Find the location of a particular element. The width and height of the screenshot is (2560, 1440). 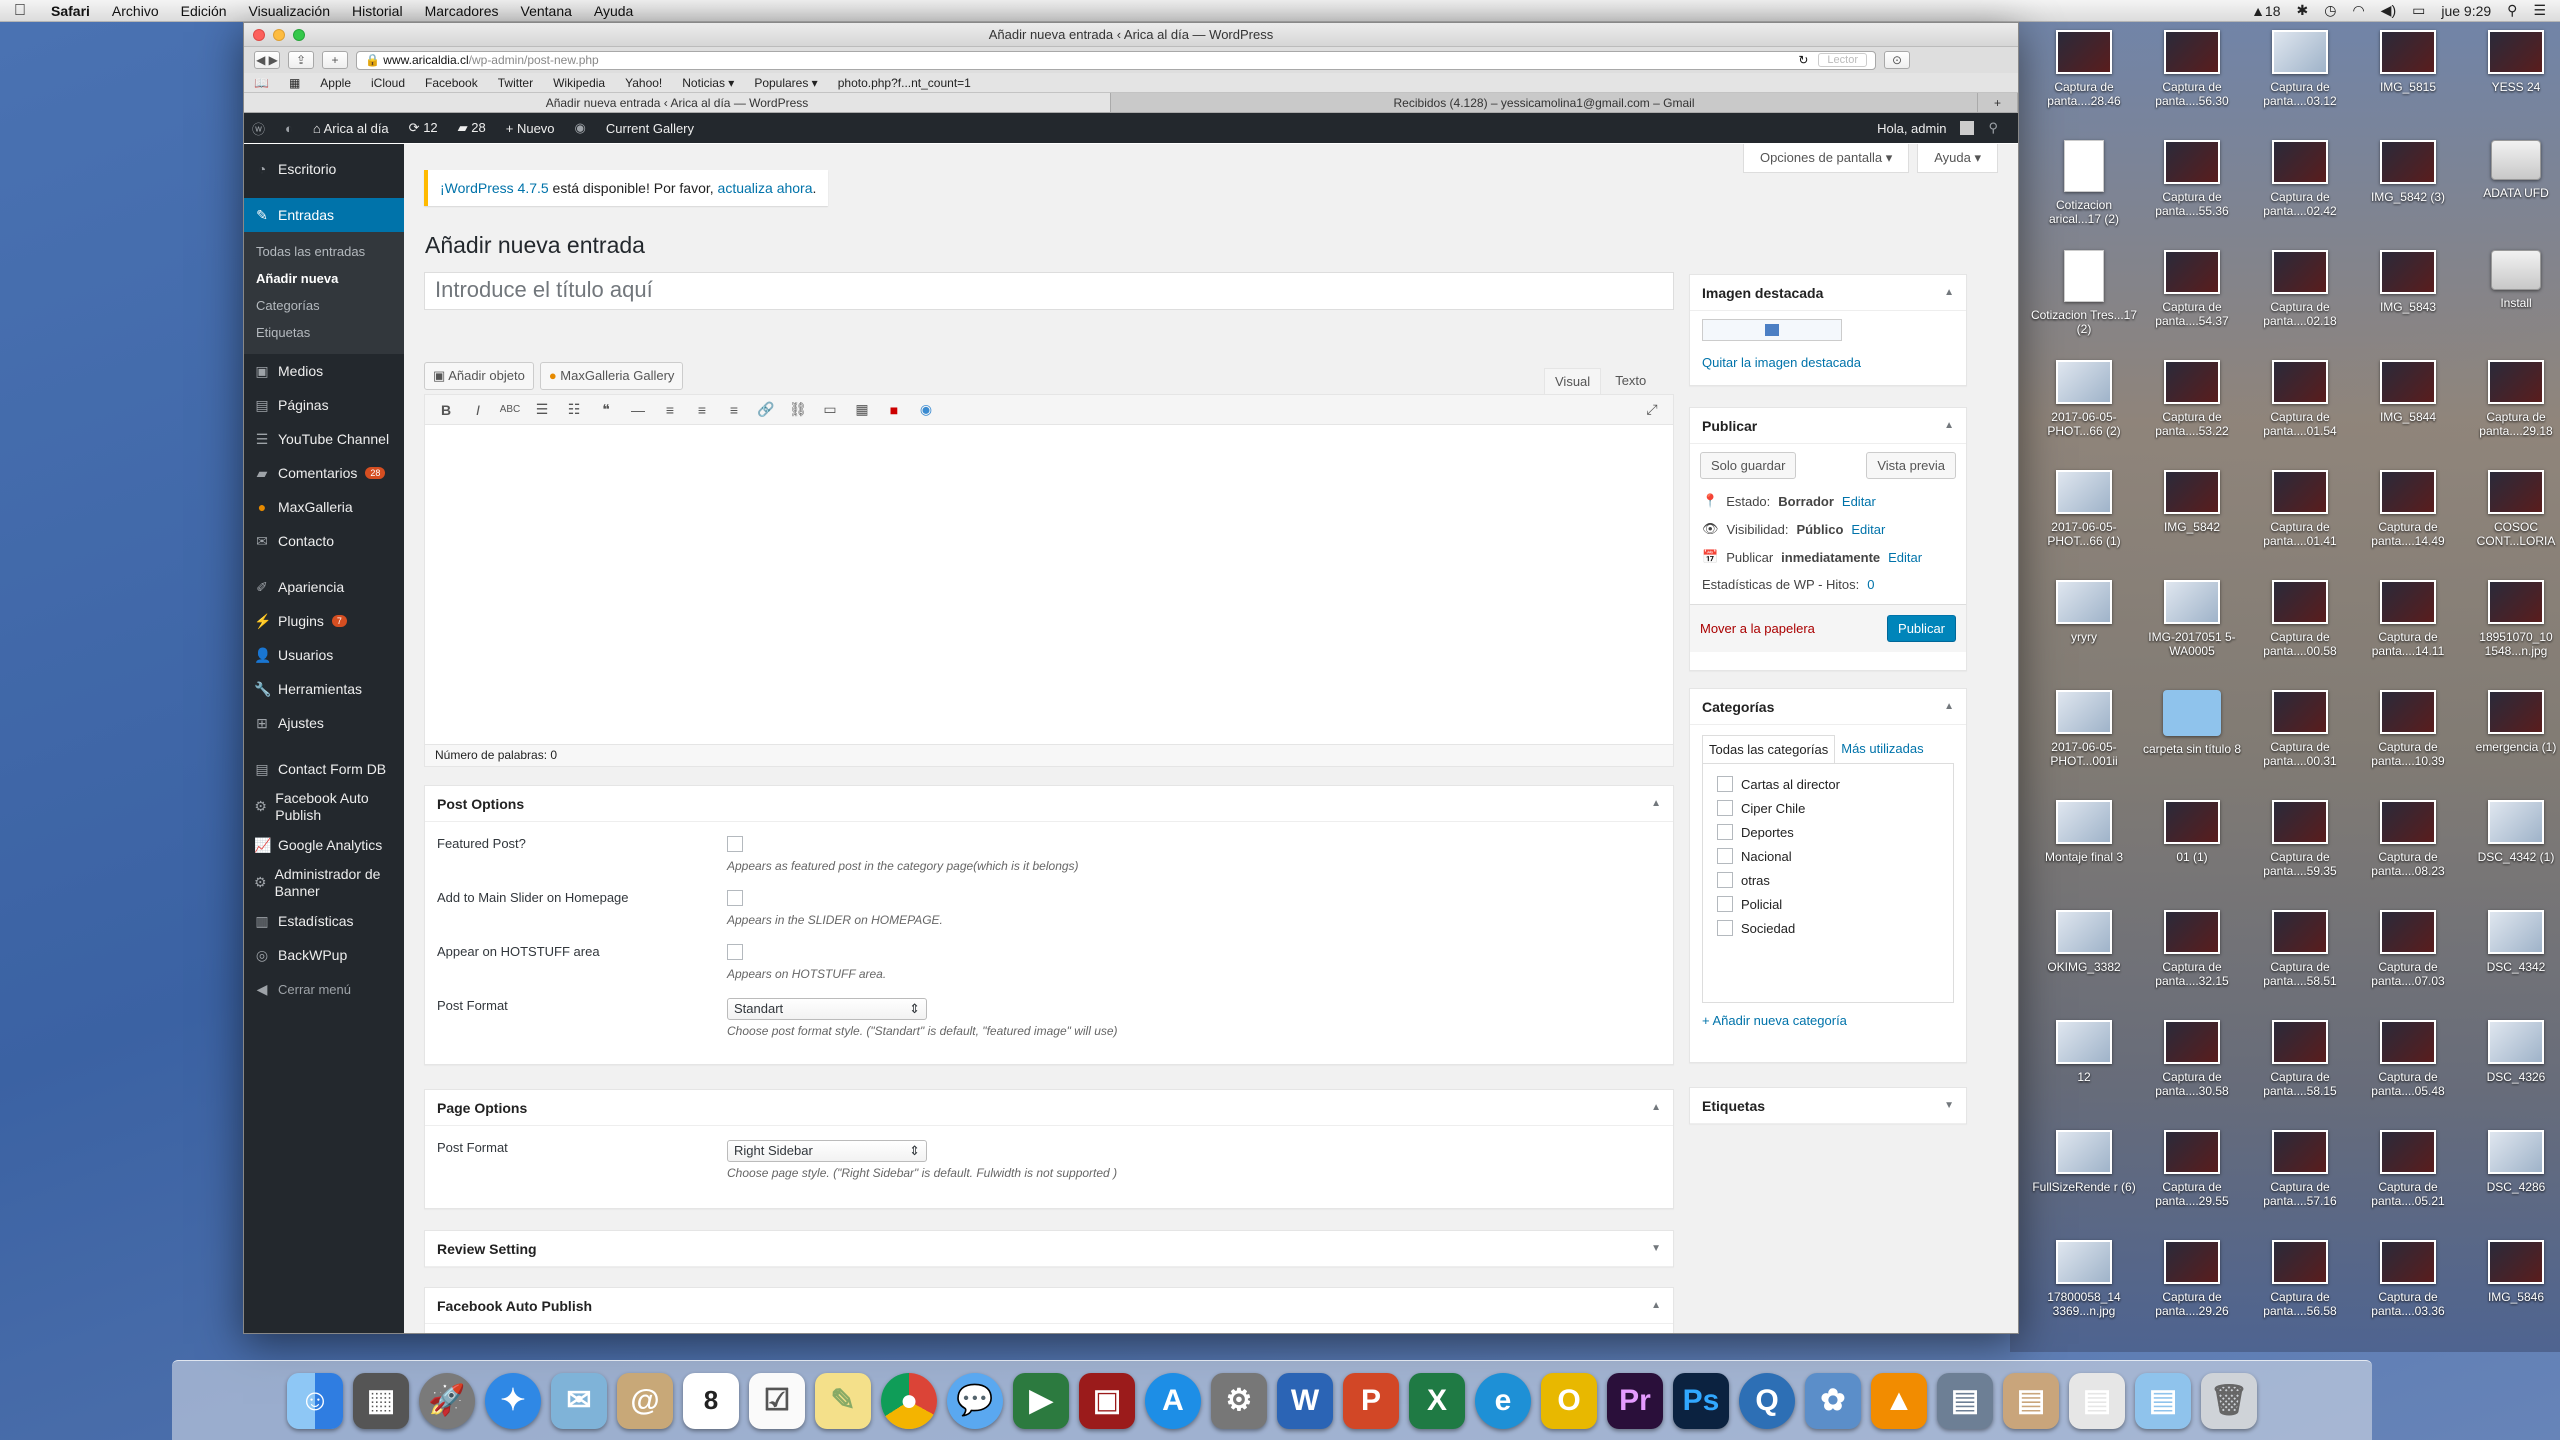

desktop-file-icon: DSC_4286 is located at coordinates (2511, 1185).